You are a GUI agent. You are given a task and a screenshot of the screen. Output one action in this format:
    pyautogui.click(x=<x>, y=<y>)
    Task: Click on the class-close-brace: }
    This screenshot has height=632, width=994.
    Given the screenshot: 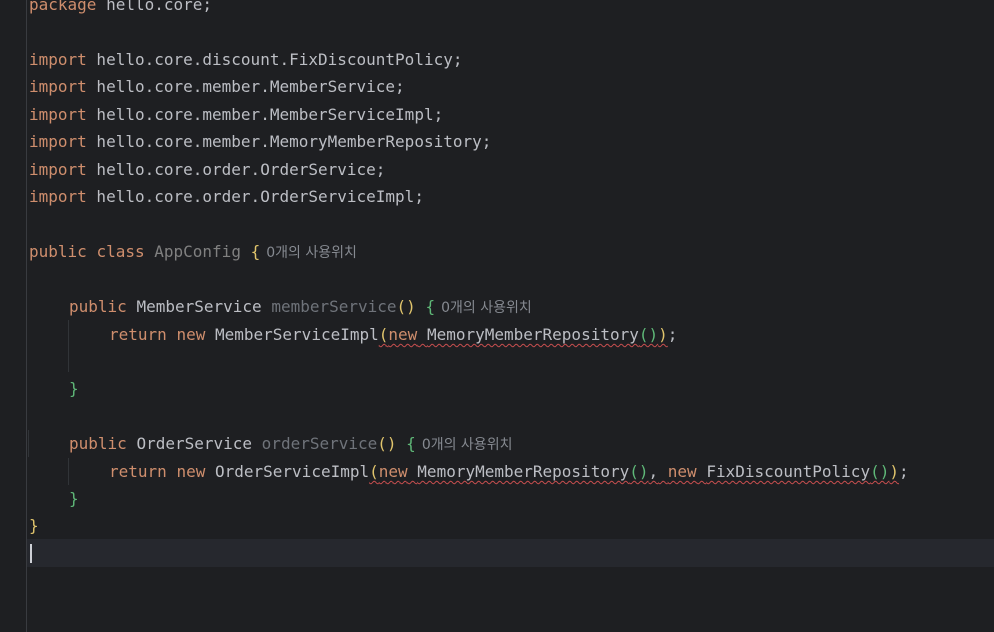 What is the action you would take?
    pyautogui.click(x=34, y=525)
    